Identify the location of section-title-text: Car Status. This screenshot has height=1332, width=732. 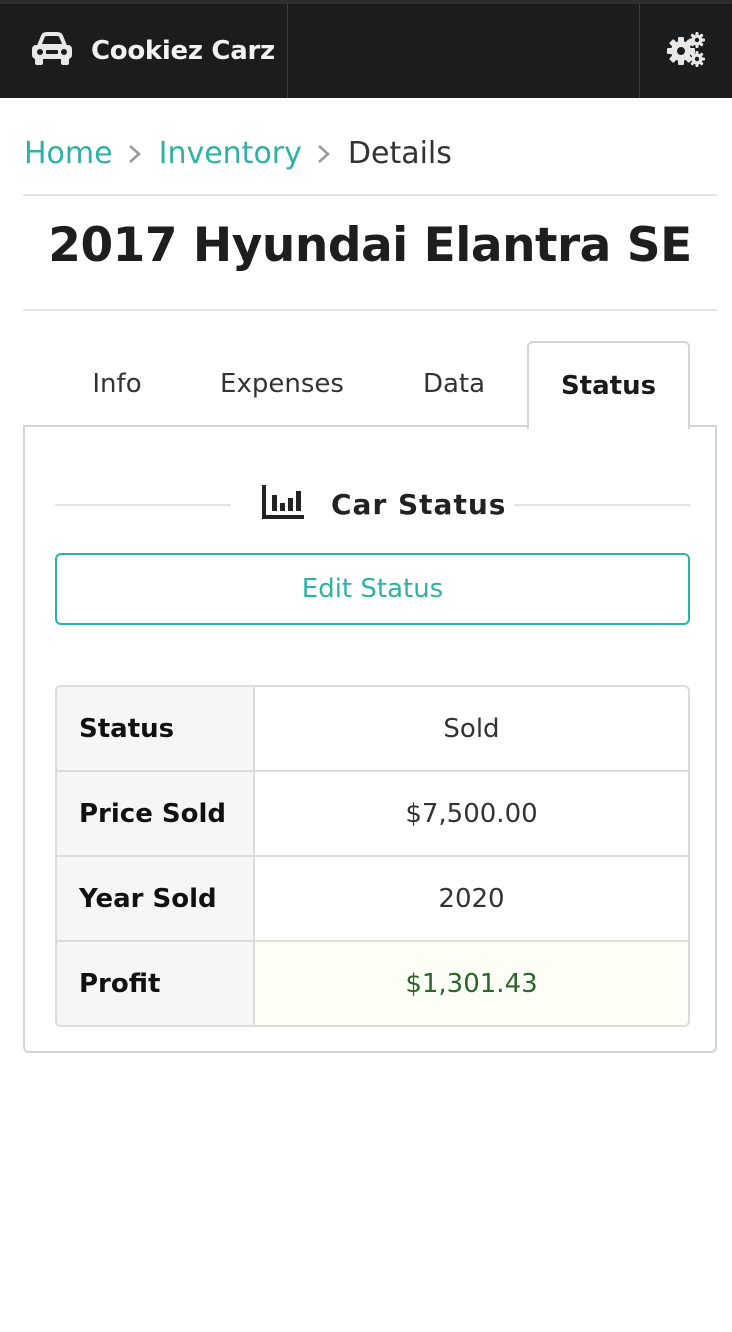
(419, 504).